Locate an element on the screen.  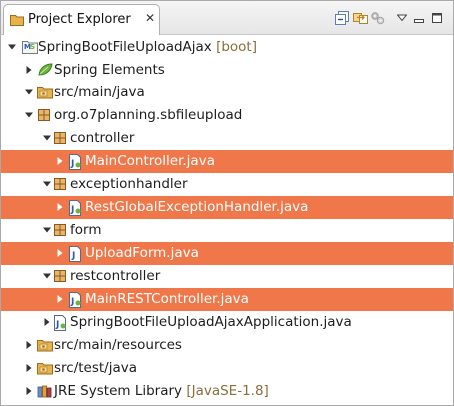
tree-item-text: Spring Elements is located at coordinates (109, 70).